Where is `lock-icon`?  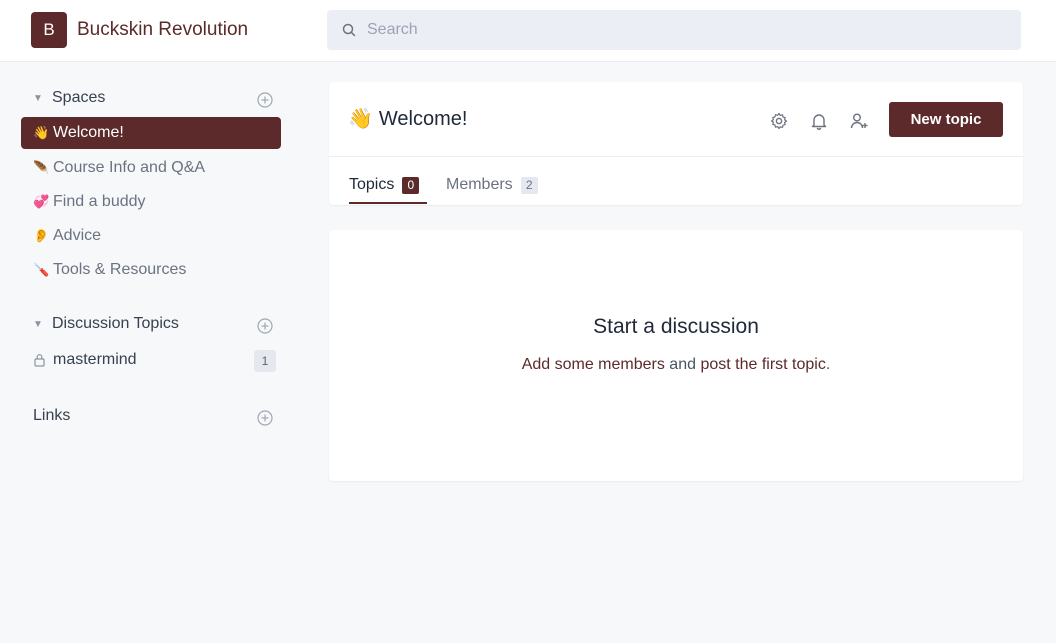
lock-icon is located at coordinates (39, 360).